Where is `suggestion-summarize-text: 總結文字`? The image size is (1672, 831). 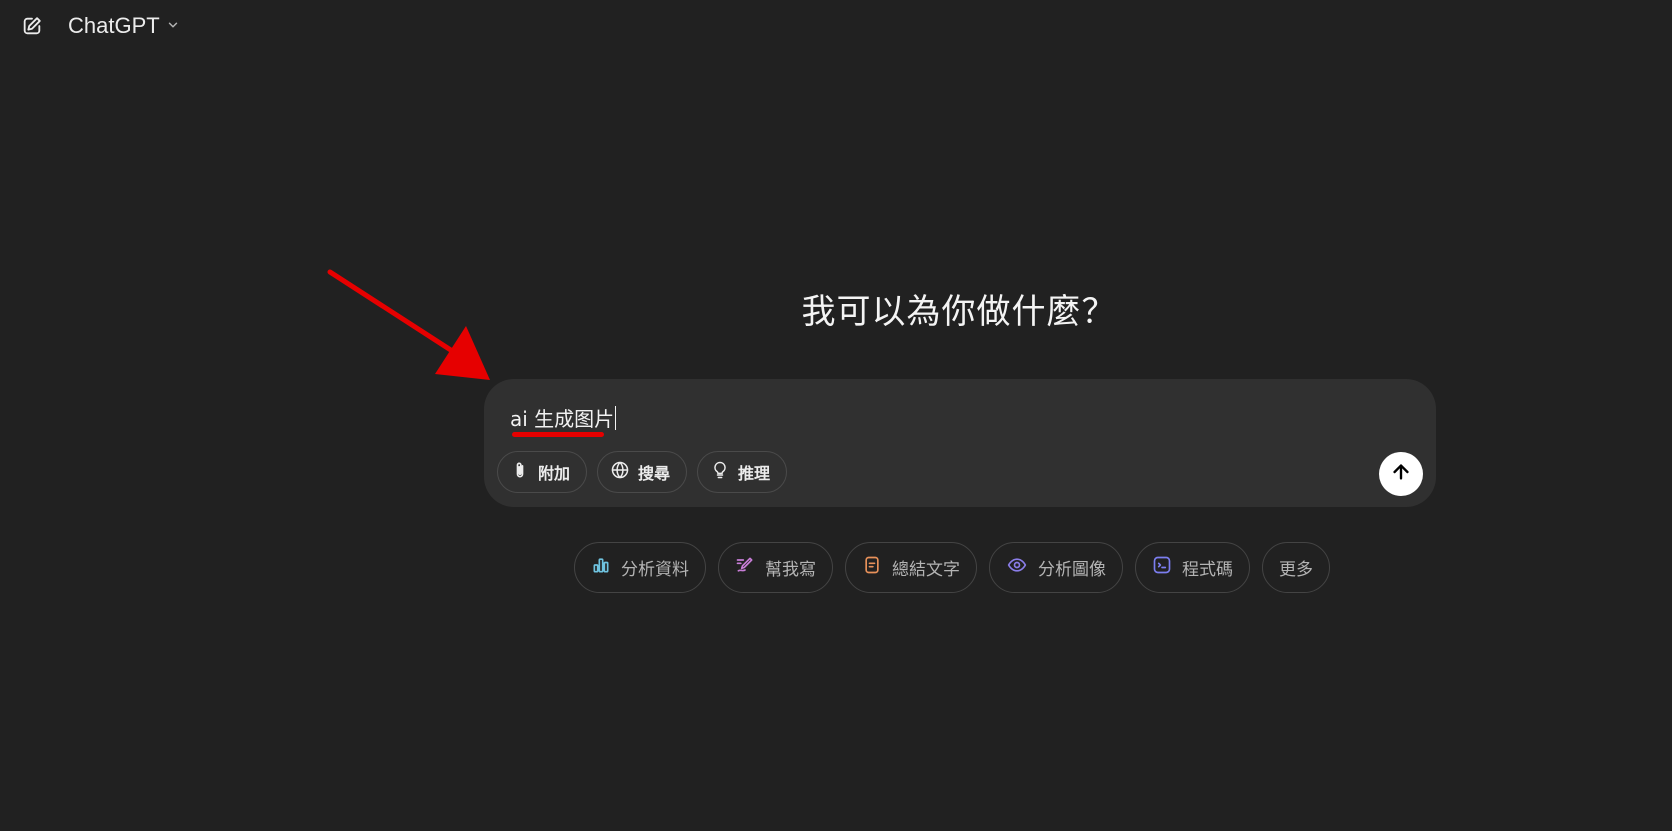
suggestion-summarize-text: 總結文字 is located at coordinates (911, 567).